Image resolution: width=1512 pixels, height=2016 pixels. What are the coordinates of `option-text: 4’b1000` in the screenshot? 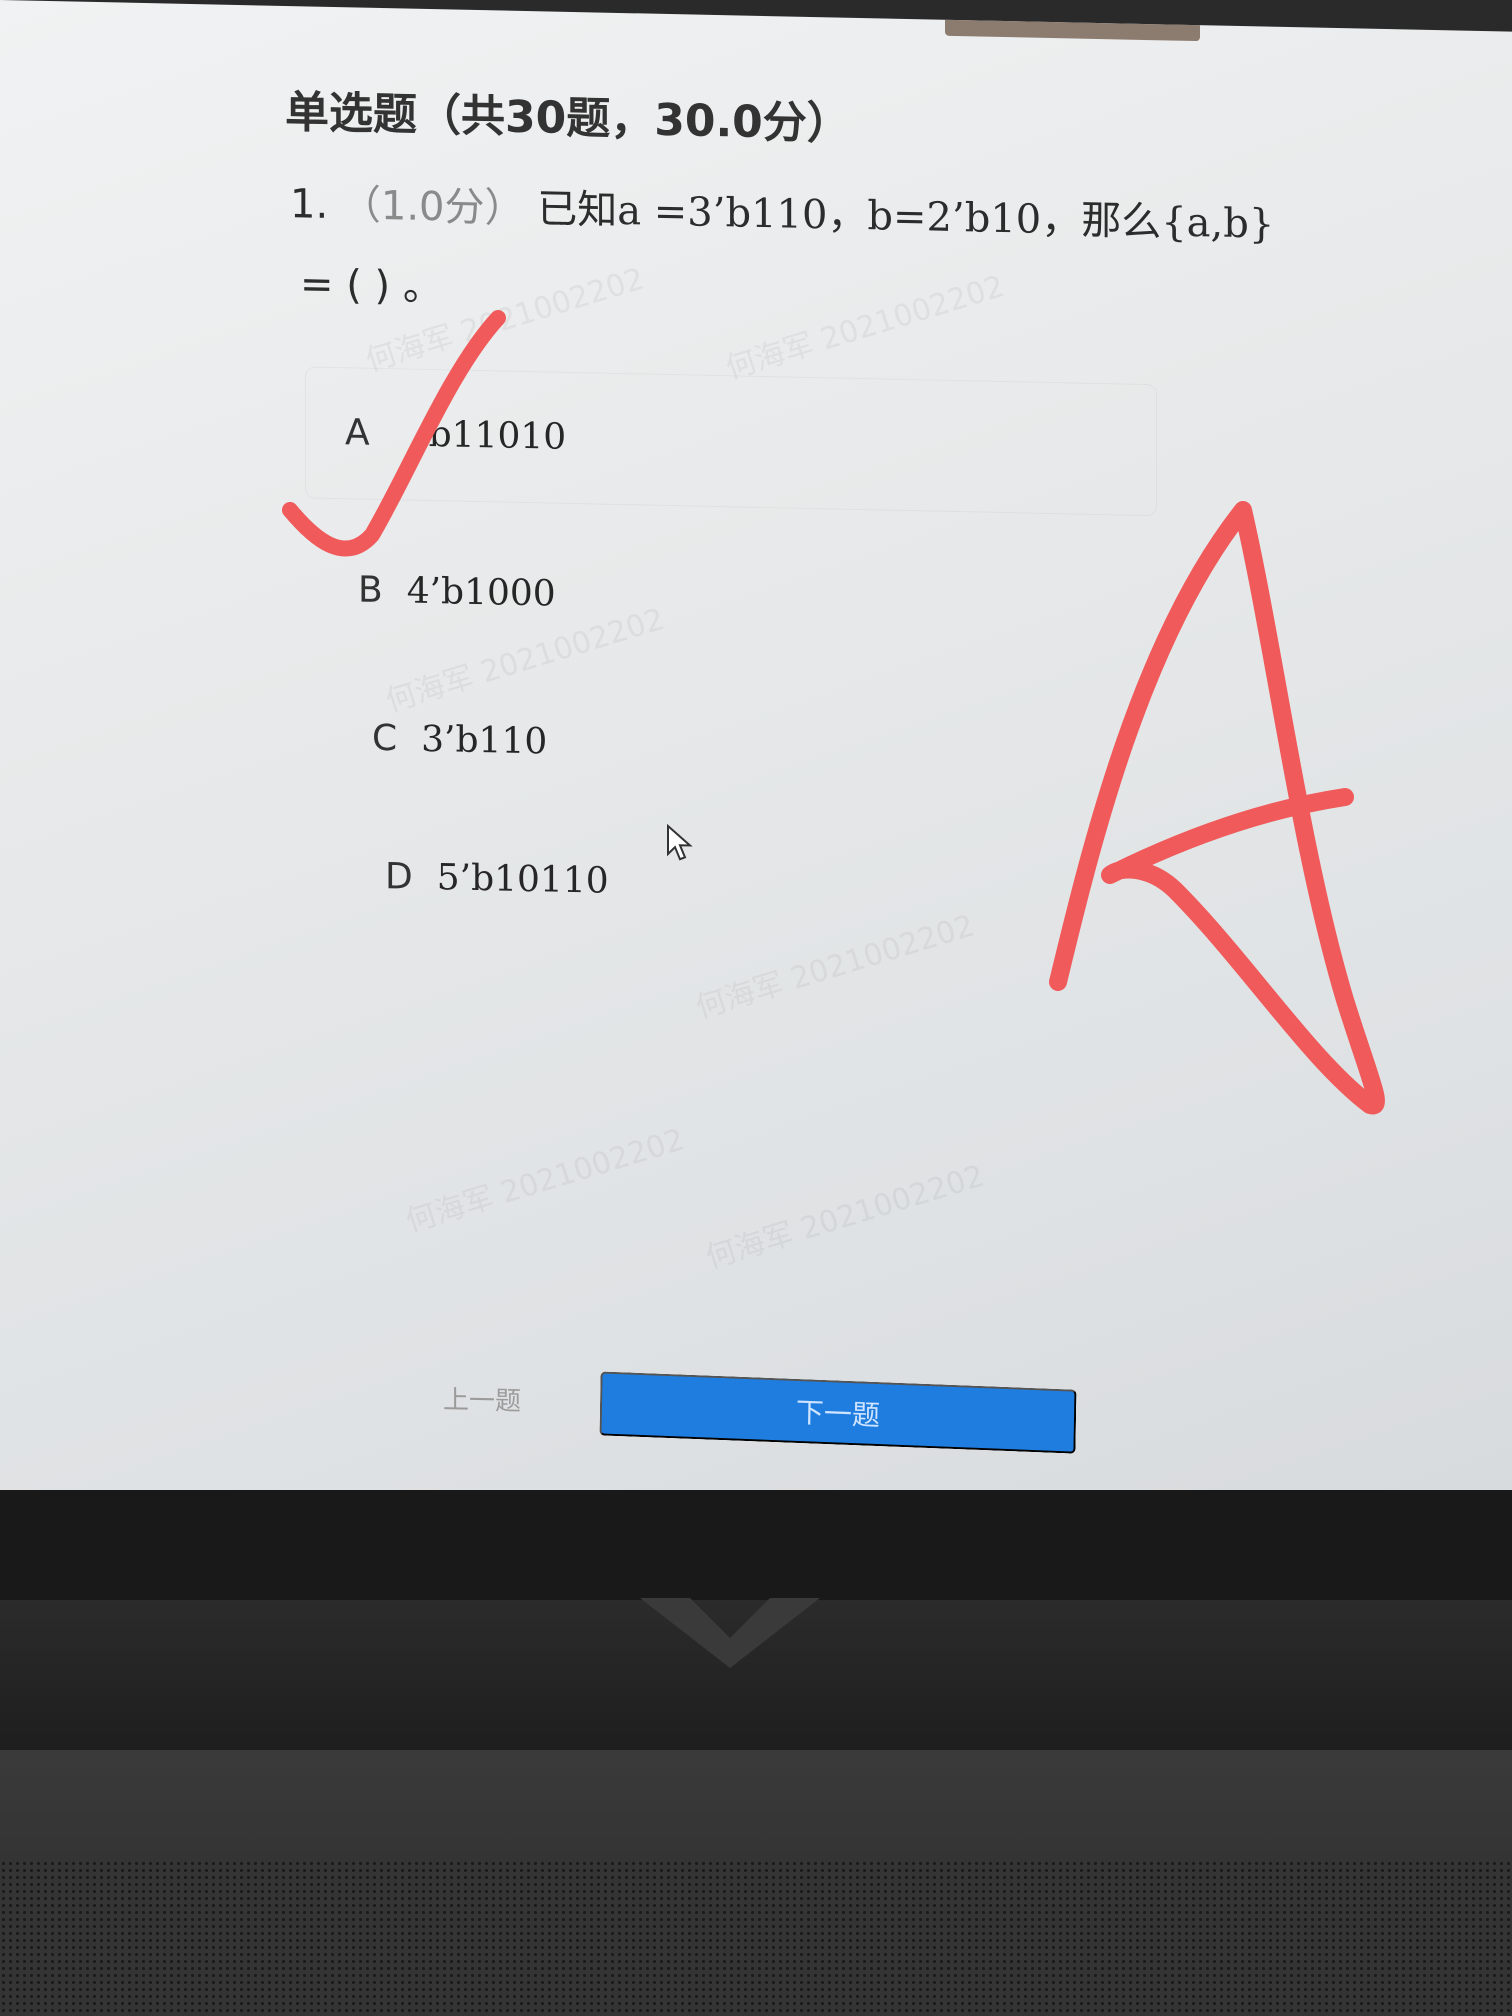 It's located at (481, 592).